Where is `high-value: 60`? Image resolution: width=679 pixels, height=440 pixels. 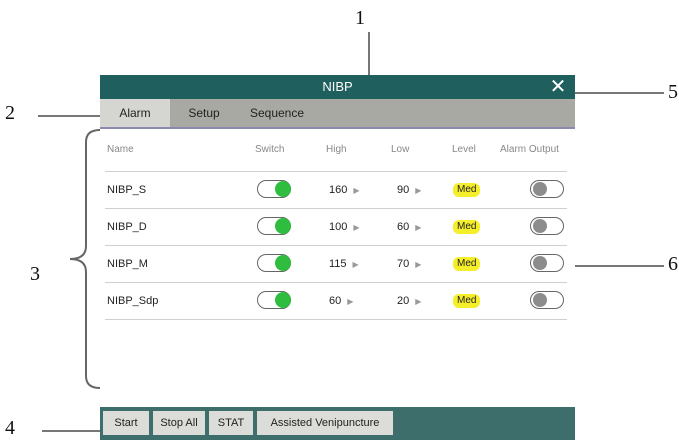
high-value: 60 is located at coordinates (335, 301).